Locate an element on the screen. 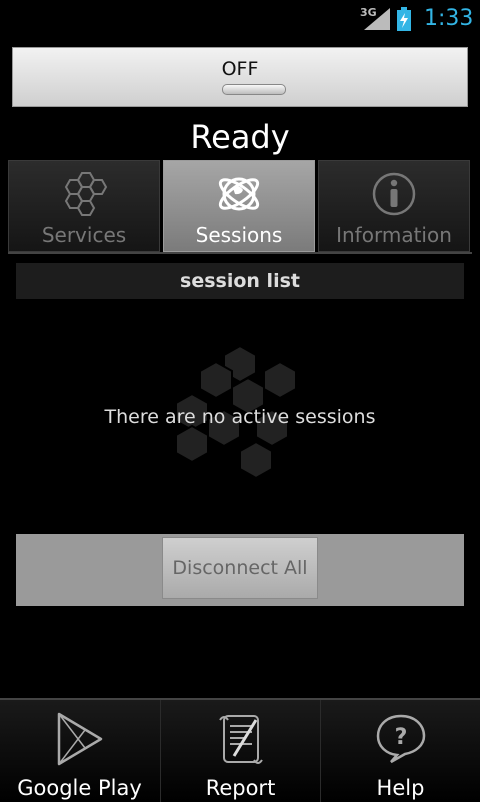  toggle-label: OFF is located at coordinates (240, 69).